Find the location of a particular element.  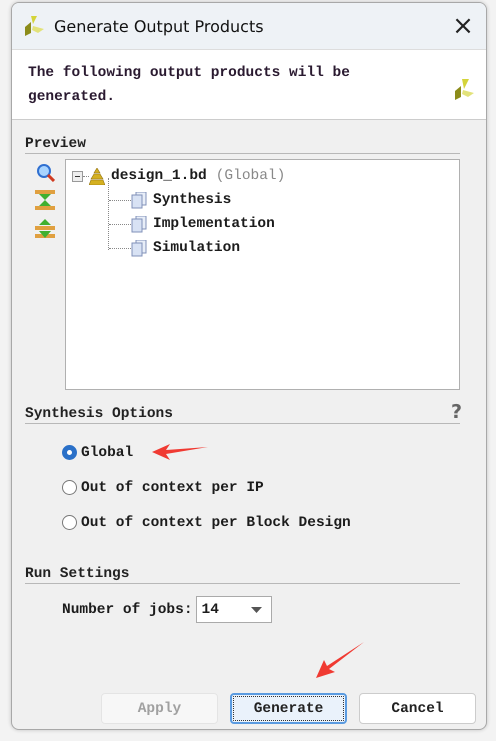

window-title: Generate Output Products is located at coordinates (159, 26).